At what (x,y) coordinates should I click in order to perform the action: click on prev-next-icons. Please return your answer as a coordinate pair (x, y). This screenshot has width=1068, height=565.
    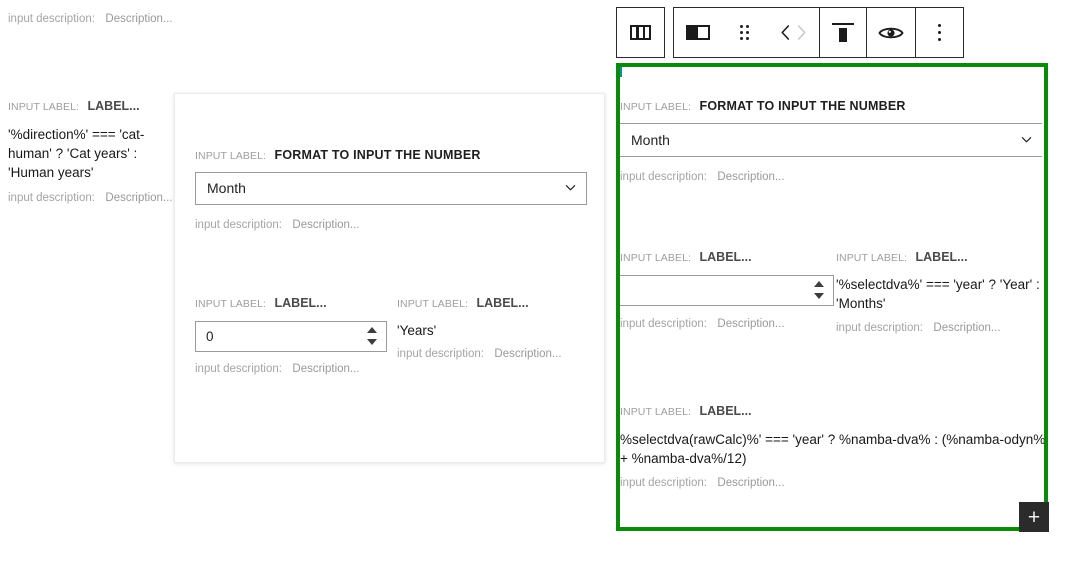
    Looking at the image, I should click on (793, 32).